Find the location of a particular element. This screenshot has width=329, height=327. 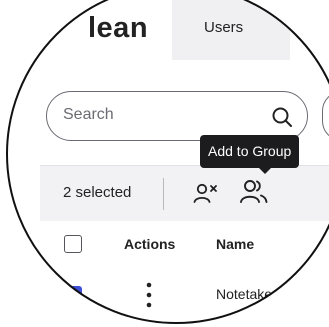

tab-next is located at coordinates (309, 30).